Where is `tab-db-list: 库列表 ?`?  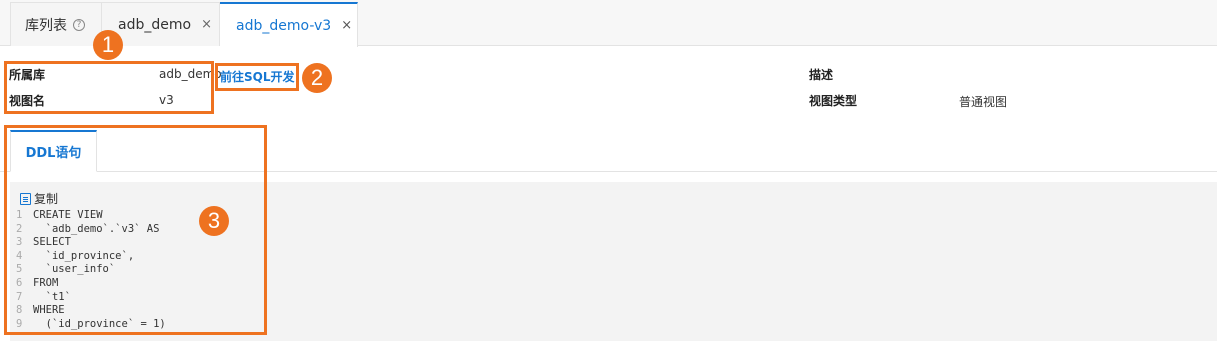 tab-db-list: 库列表 ? is located at coordinates (56, 24).